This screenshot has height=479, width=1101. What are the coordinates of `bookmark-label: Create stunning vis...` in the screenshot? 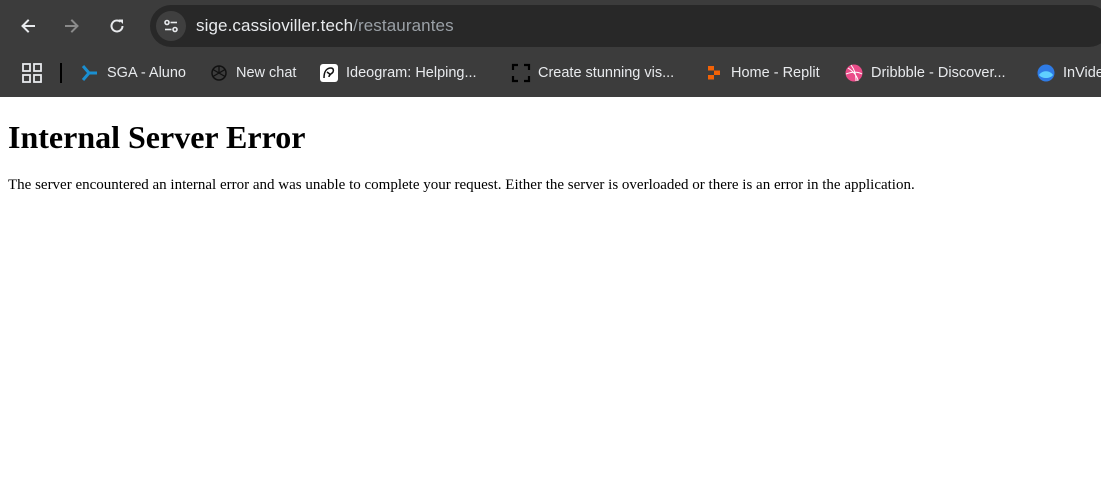 It's located at (606, 73).